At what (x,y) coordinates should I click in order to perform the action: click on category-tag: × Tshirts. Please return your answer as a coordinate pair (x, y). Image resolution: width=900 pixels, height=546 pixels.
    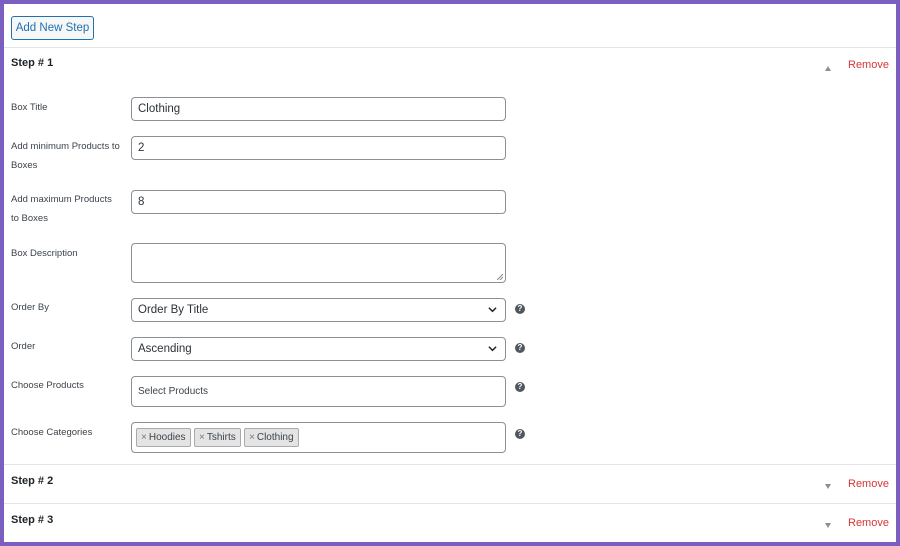
    Looking at the image, I should click on (217, 437).